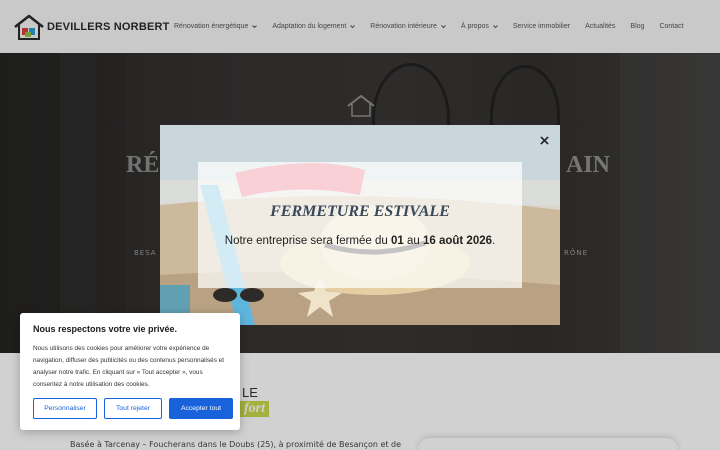 The image size is (720, 450). What do you see at coordinates (397, 241) in the screenshot?
I see `notice-date-start: 01` at bounding box center [397, 241].